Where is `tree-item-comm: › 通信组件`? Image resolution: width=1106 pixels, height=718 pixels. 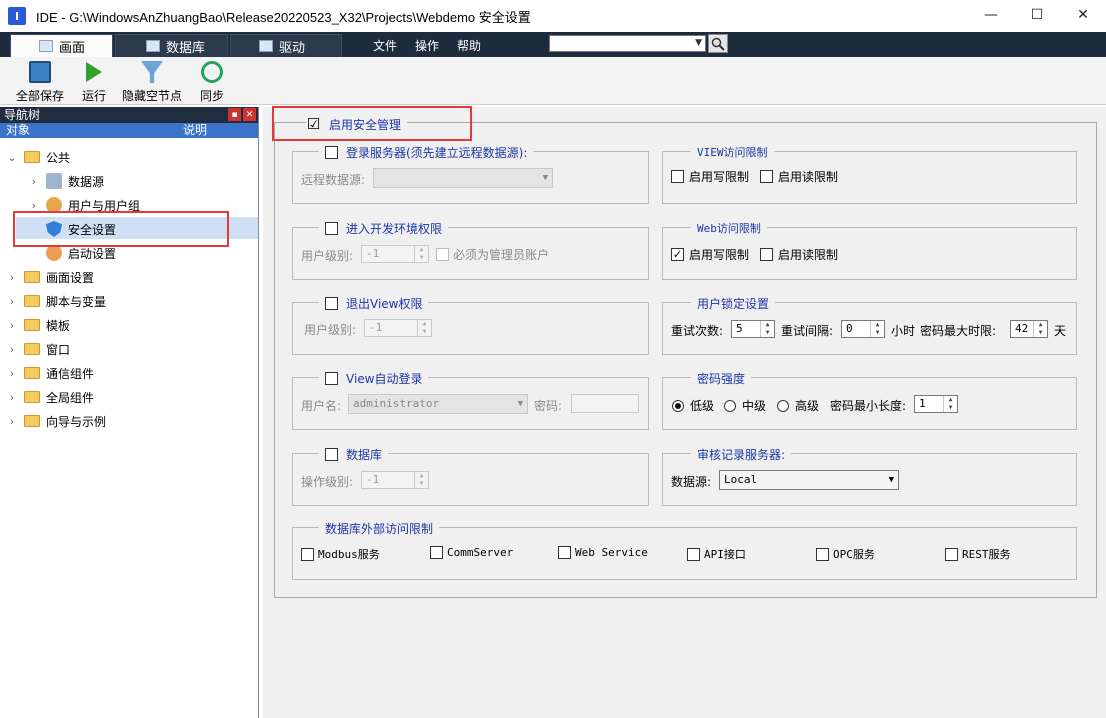 tree-item-comm: › 通信组件 is located at coordinates (50, 373).